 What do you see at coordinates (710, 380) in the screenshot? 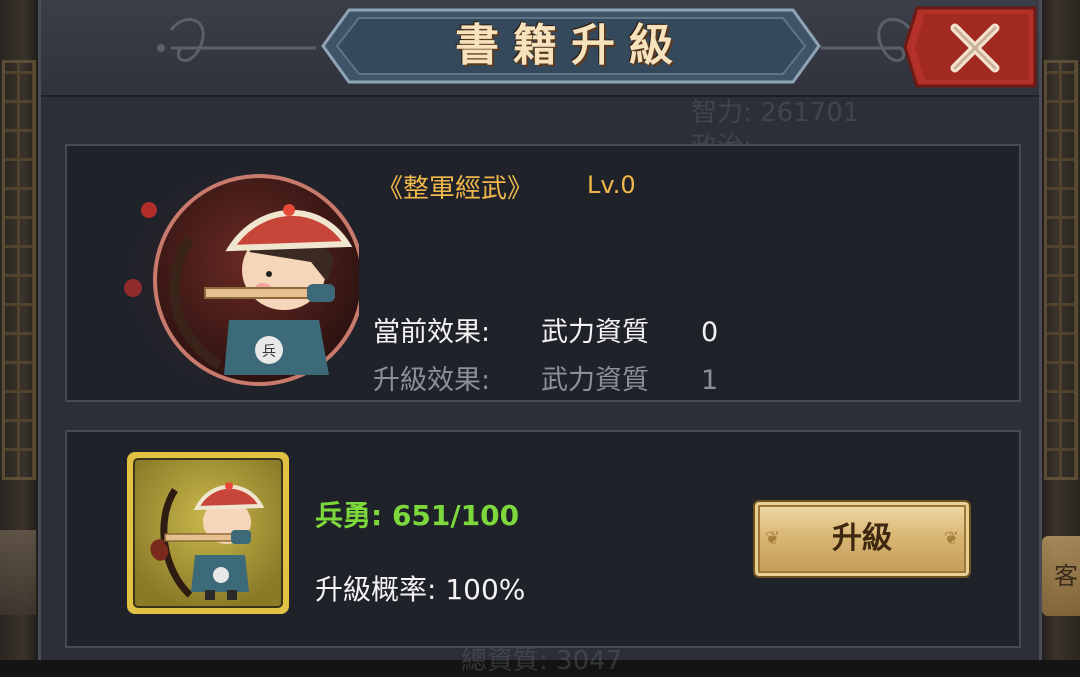
I see `next-effect-value: 1` at bounding box center [710, 380].